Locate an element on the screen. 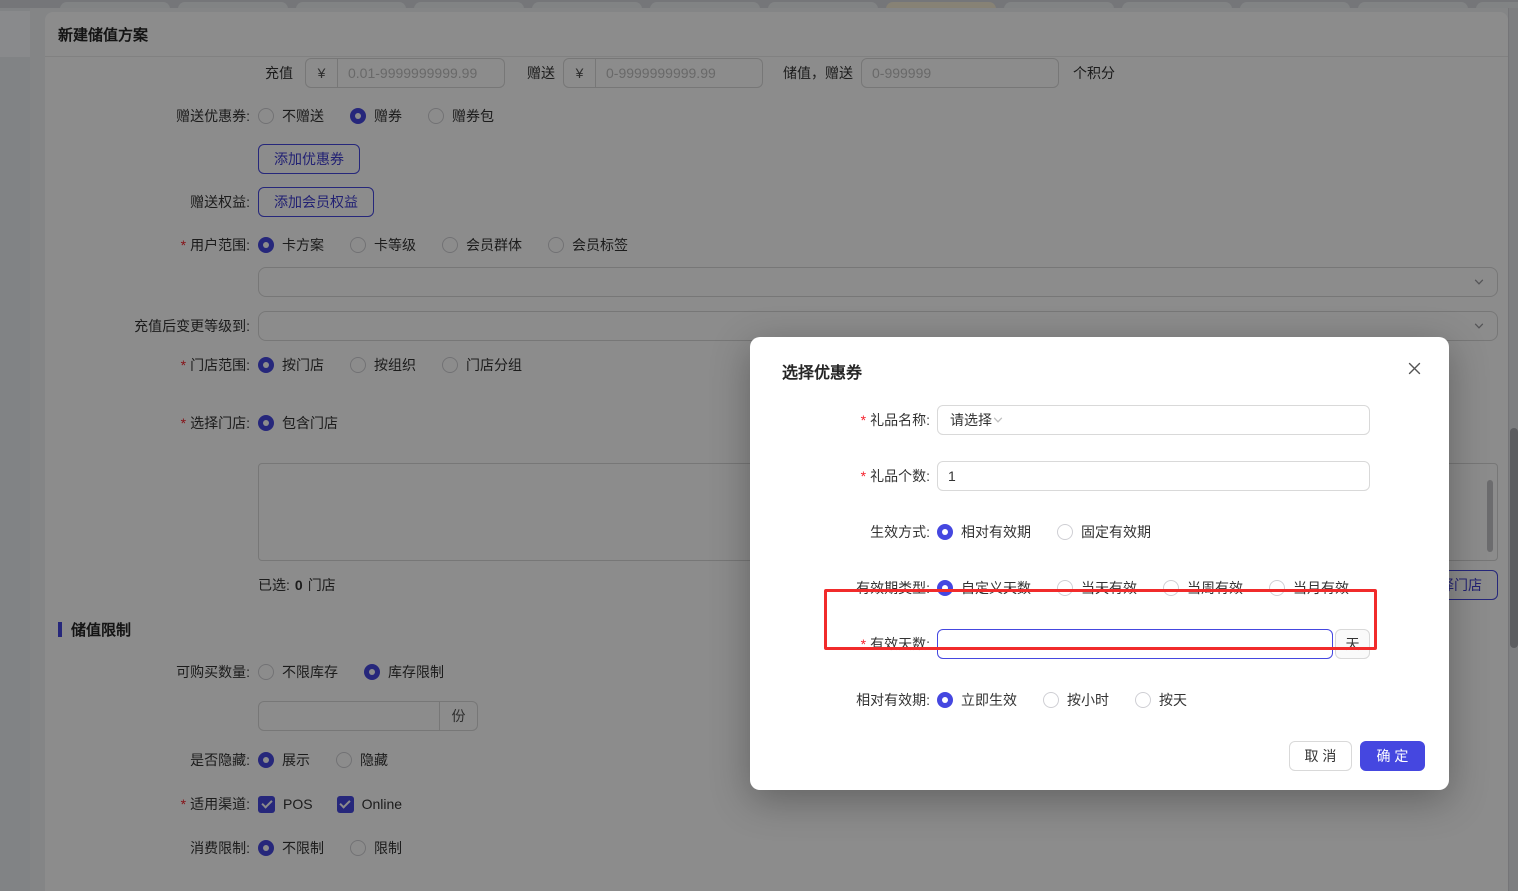 The height and width of the screenshot is (891, 1518). radio-option: 立即生效 is located at coordinates (977, 700).